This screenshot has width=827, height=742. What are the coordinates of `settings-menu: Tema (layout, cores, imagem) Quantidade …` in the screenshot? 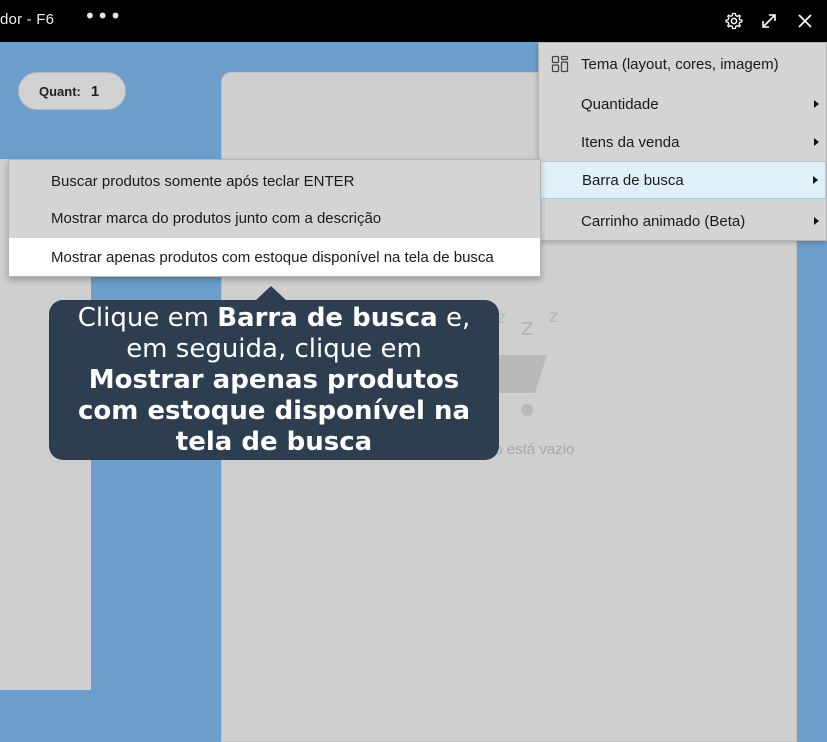 It's located at (682, 141).